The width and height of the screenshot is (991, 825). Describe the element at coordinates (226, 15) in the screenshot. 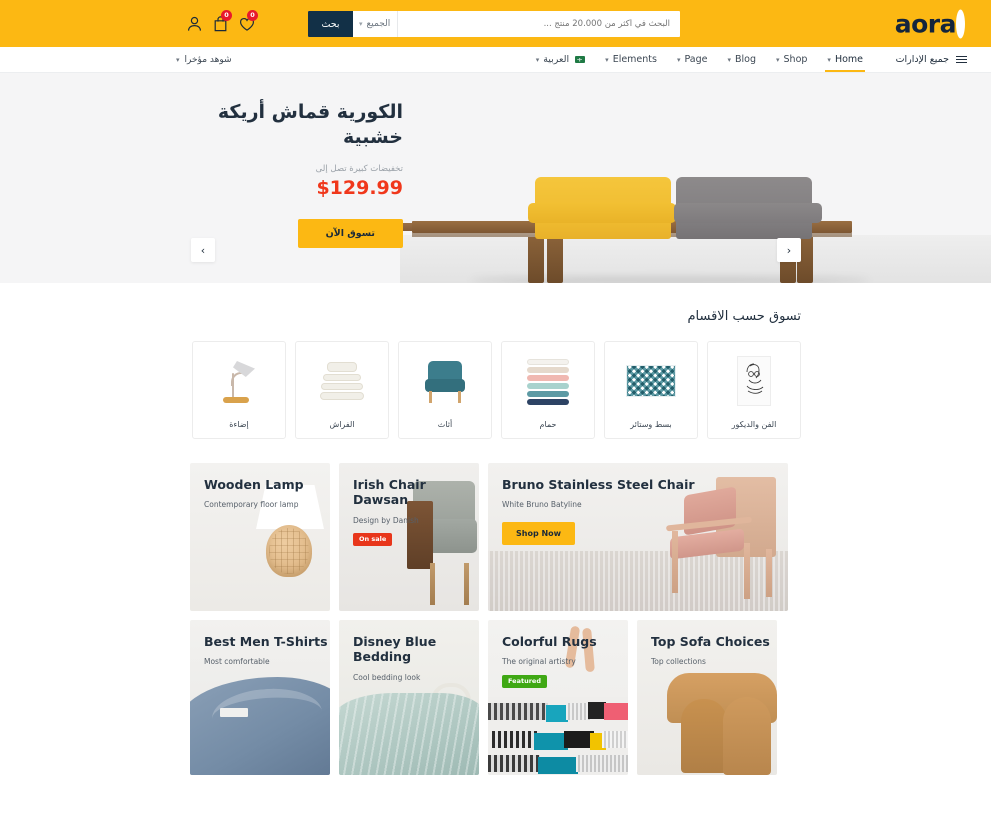

I see `cart-count-badge: 0` at that location.